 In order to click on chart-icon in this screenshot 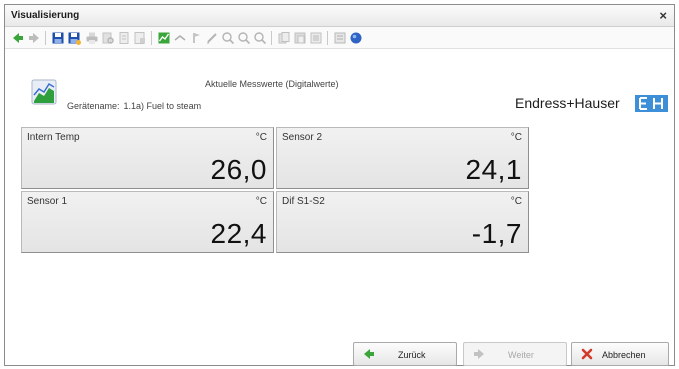, I will do `click(164, 38)`.